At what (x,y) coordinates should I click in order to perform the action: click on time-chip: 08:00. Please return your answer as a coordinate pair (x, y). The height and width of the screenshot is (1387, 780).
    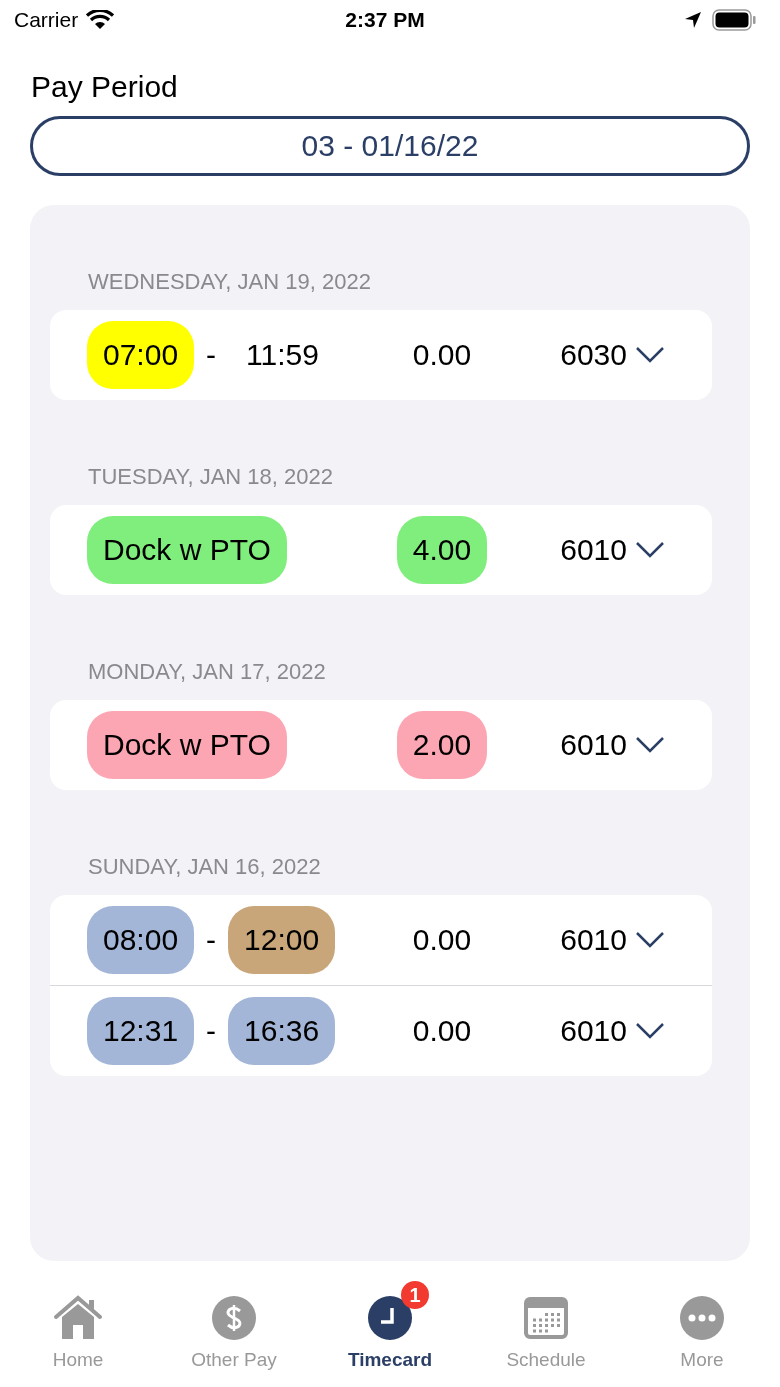
    Looking at the image, I should click on (141, 940).